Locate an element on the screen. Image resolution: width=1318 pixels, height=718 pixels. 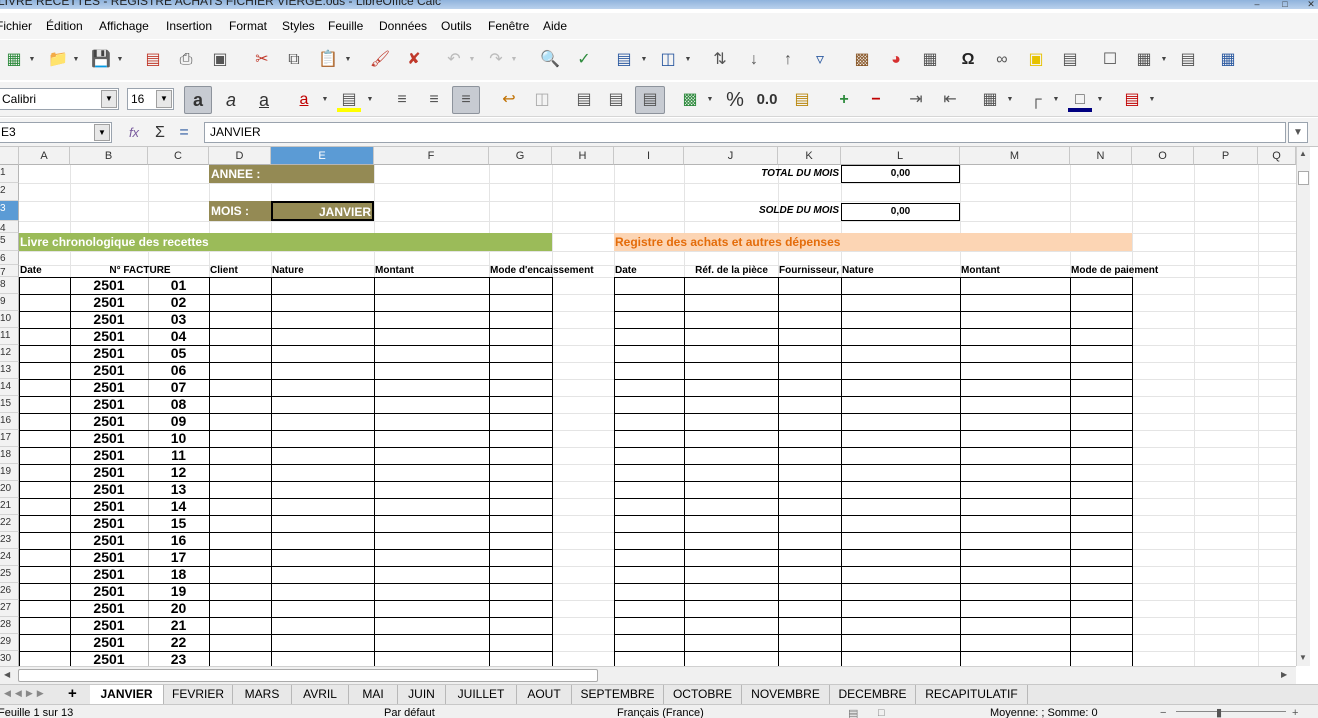
scroll-down-icon: ▼ is located at coordinates (1303, 657).